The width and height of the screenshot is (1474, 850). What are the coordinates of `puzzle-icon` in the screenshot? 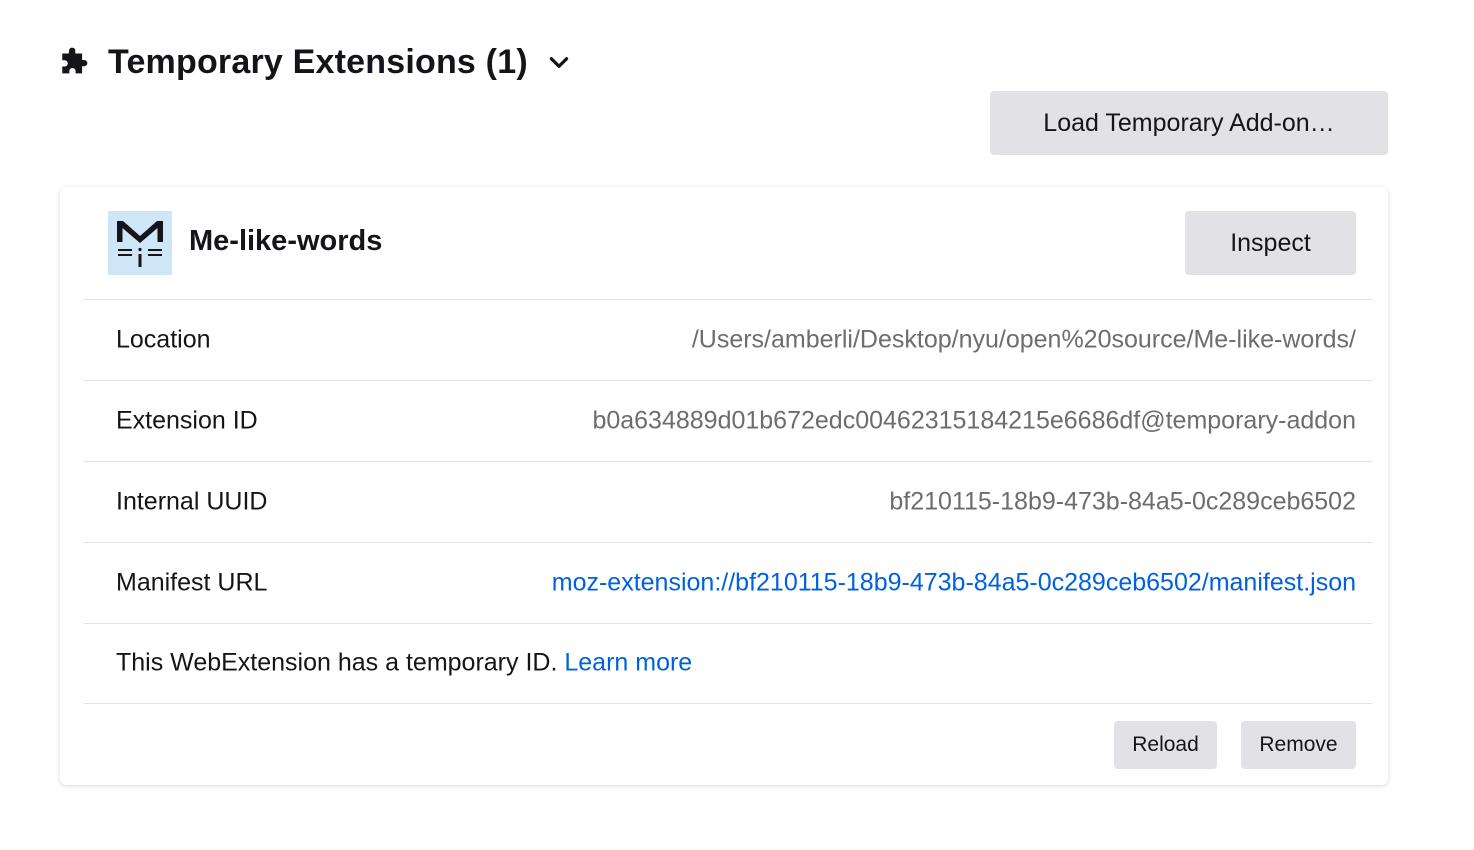 It's located at (75, 60).